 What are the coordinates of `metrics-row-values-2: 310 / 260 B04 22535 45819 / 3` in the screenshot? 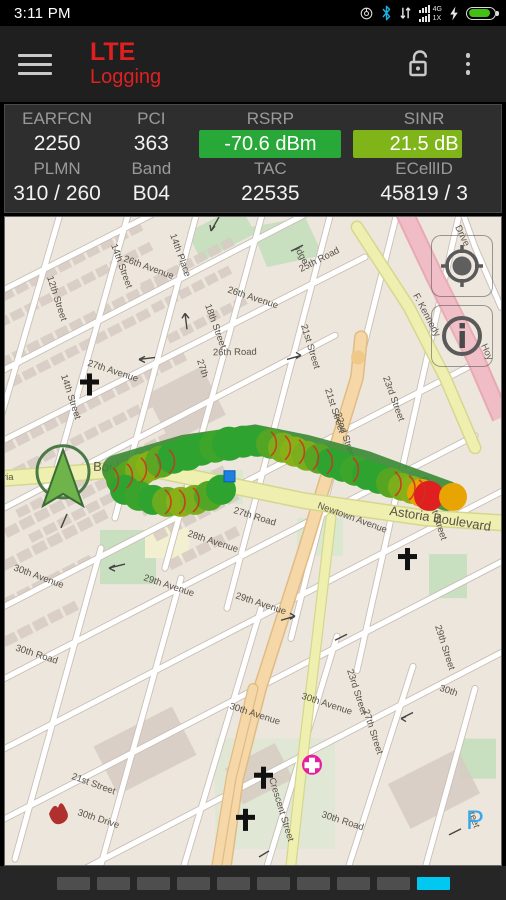 It's located at (253, 194).